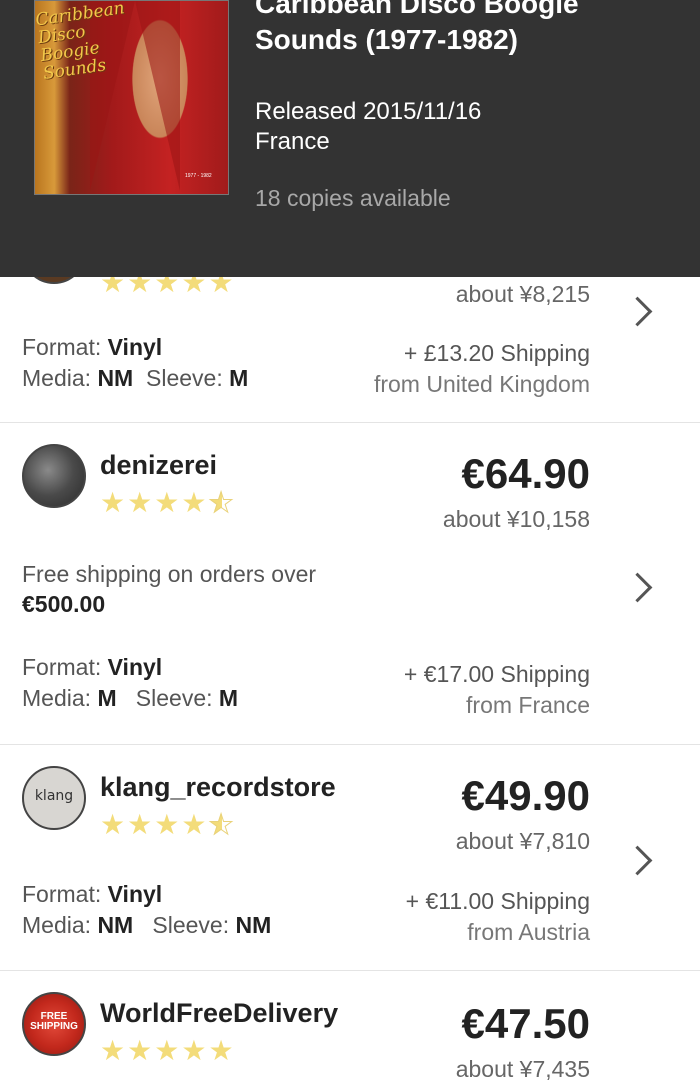 This screenshot has height=1083, width=700. What do you see at coordinates (219, 1013) in the screenshot?
I see `seller-name: WorldFreeDelivery` at bounding box center [219, 1013].